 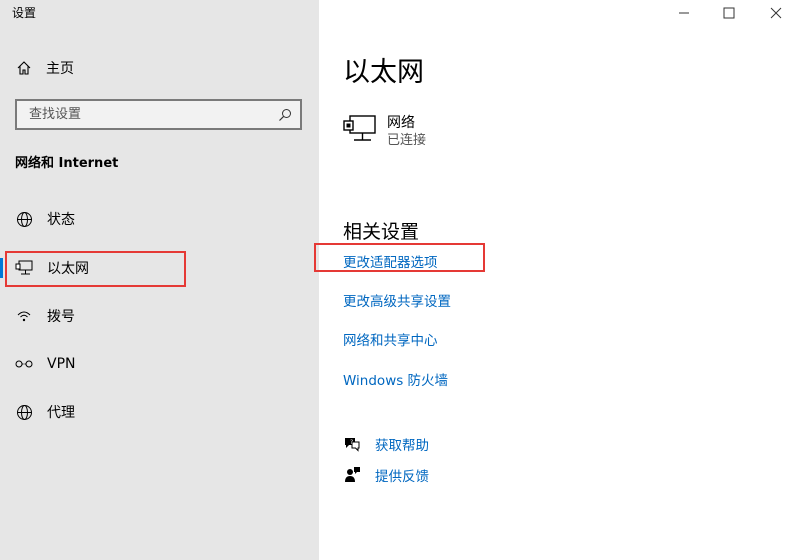 I want to click on sidebar-item-label: VPN, so click(x=61, y=364).